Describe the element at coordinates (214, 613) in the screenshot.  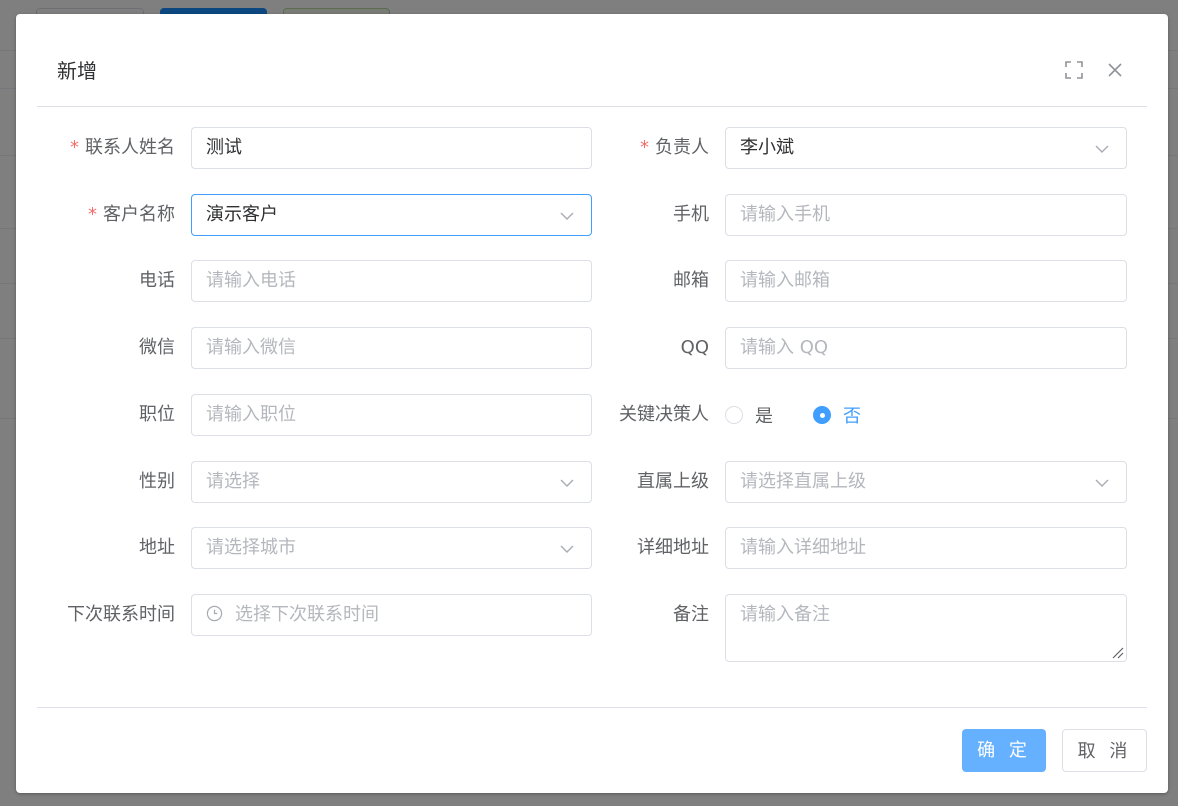
I see `clock-icon` at that location.